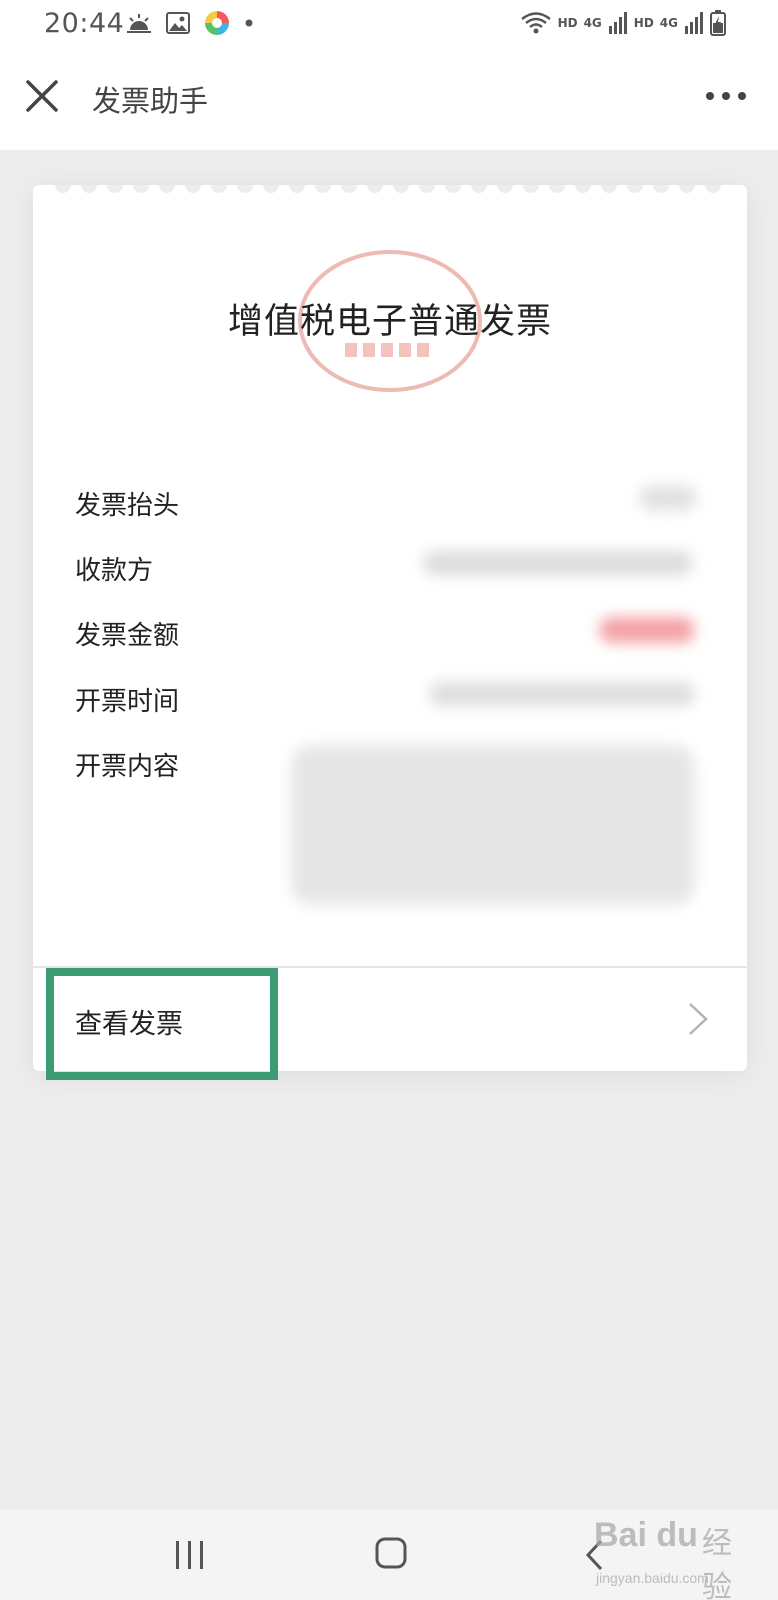 The width and height of the screenshot is (778, 1600). Describe the element at coordinates (127, 767) in the screenshot. I see `field-label-content: 开票内容` at that location.